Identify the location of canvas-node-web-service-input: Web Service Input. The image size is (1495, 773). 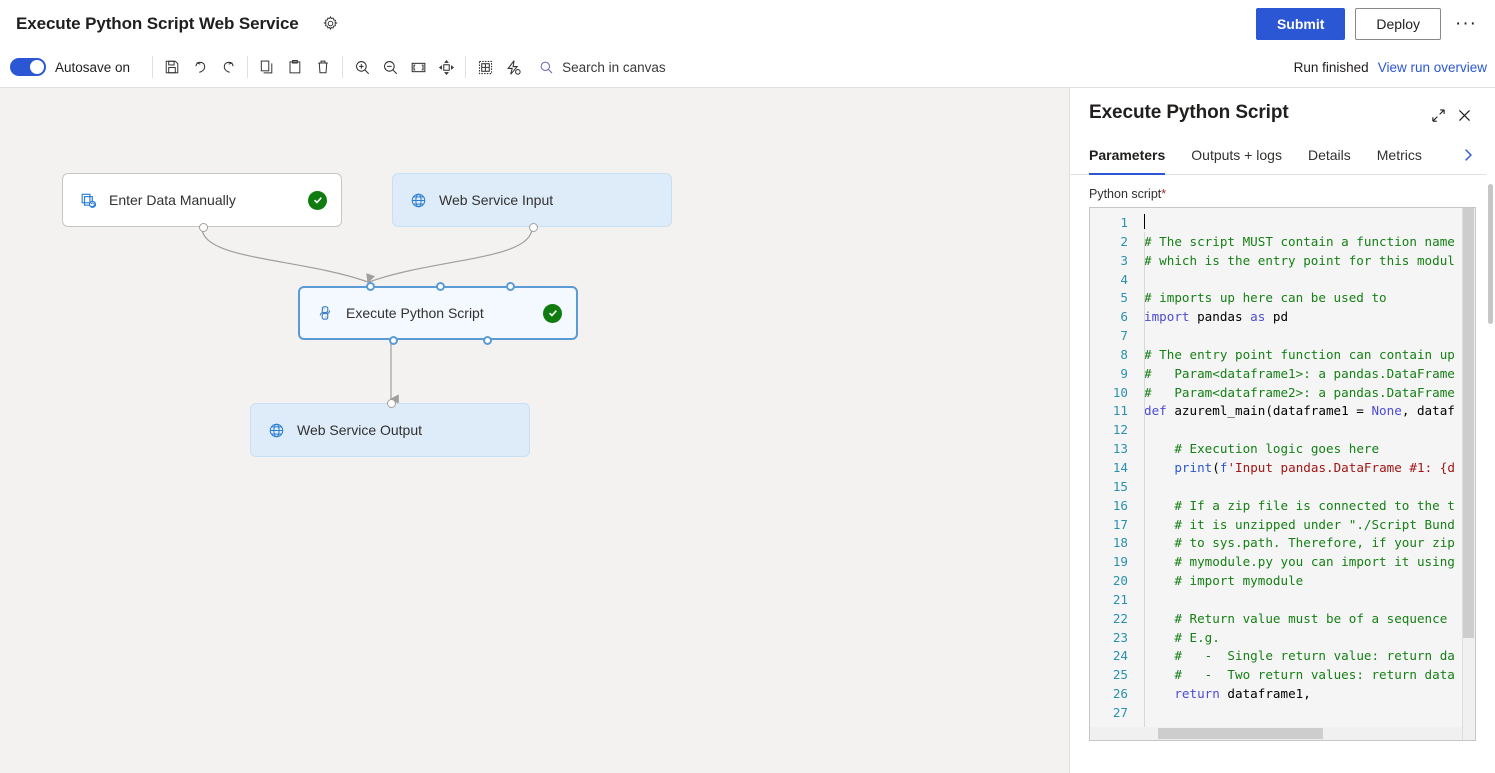
(532, 202).